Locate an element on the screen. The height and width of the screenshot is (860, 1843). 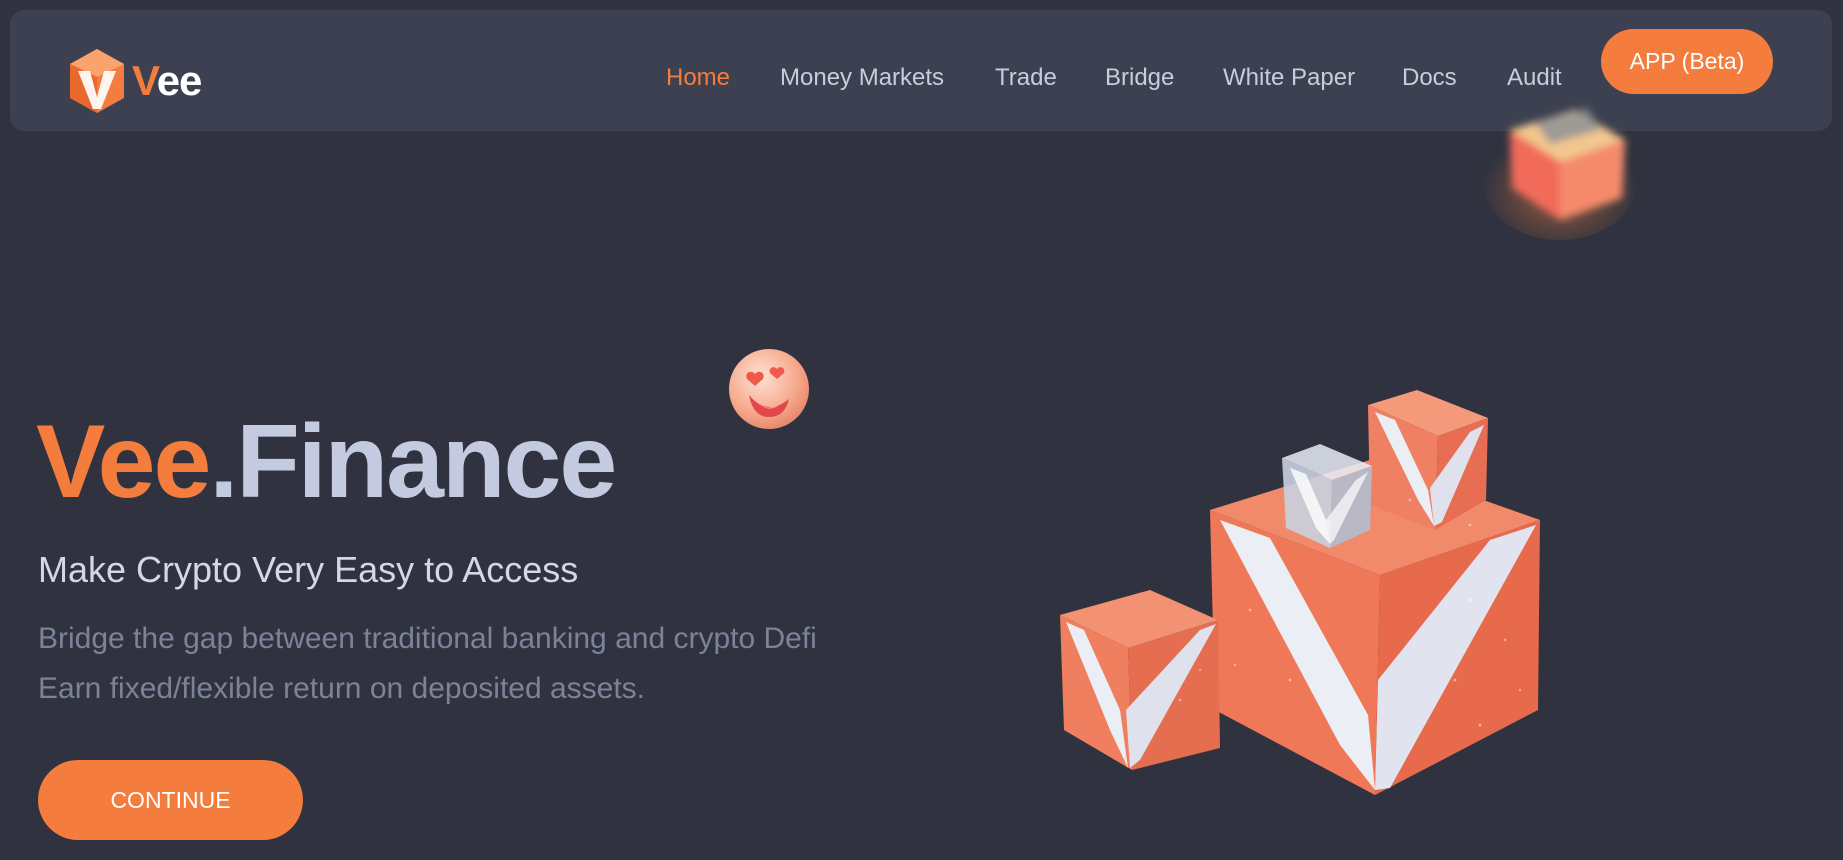
nav-trade: Trade is located at coordinates (1026, 78).